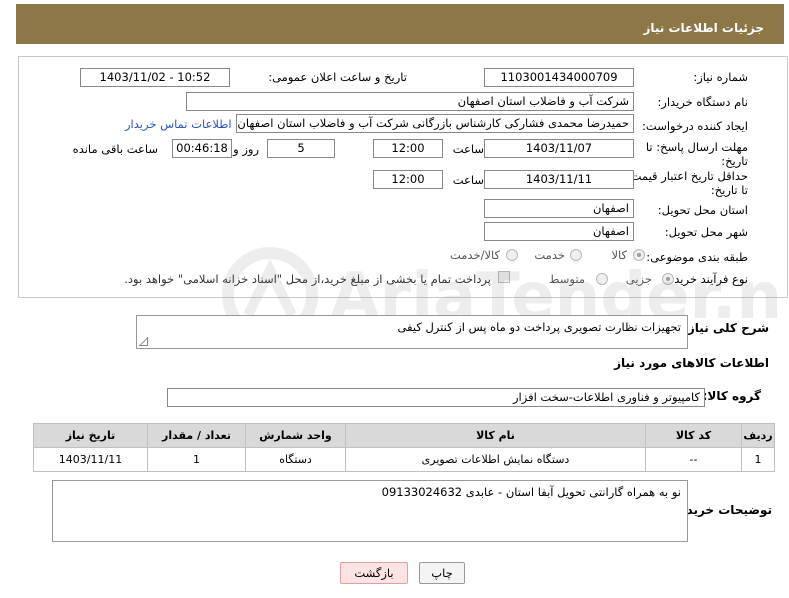 Image resolution: width=789 pixels, height=598 pixels. Describe the element at coordinates (400, 24) in the screenshot. I see `page-header: جزئیات اطلاعات نیاز` at that location.